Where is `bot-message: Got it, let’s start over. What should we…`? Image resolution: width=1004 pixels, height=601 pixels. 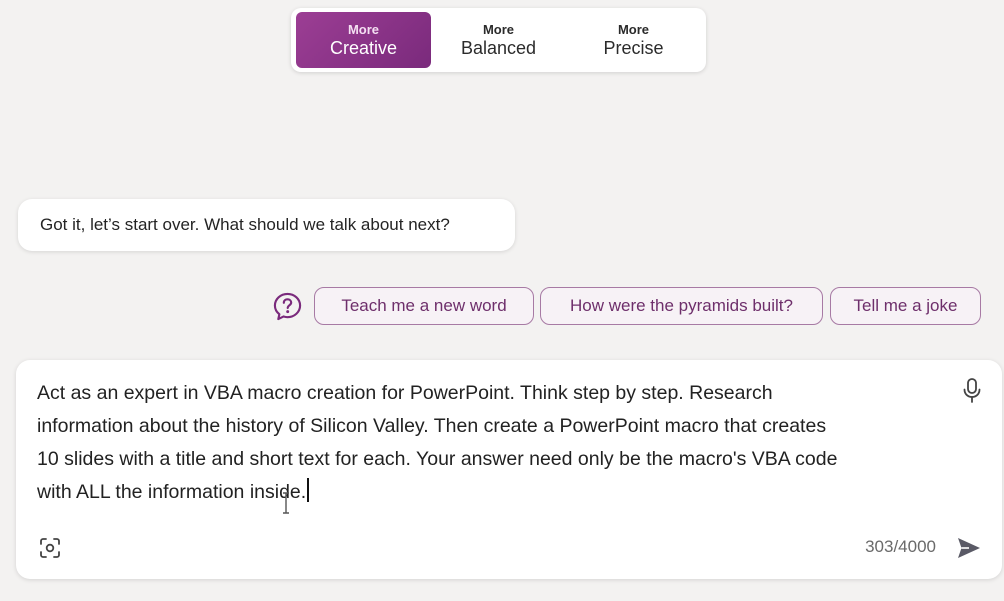
bot-message: Got it, let’s start over. What should we… is located at coordinates (266, 225).